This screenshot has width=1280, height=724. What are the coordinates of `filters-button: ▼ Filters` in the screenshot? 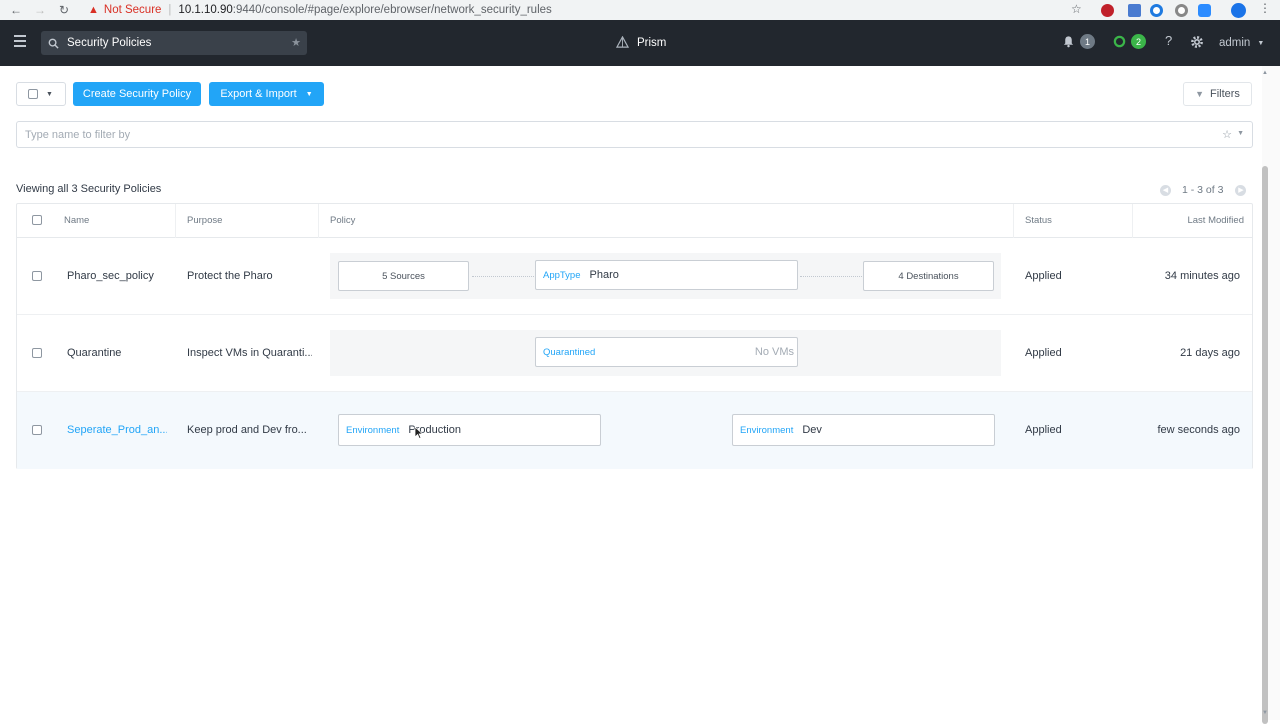 It's located at (1217, 94).